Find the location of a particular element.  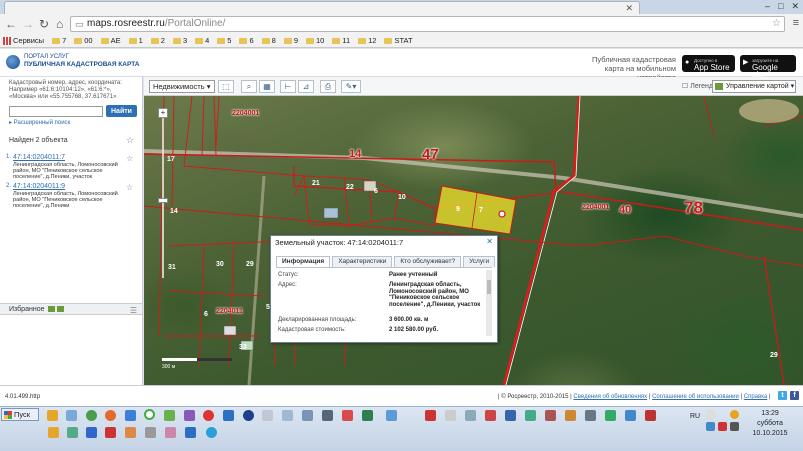

browser-tab: ✕ is located at coordinates (322, 7).